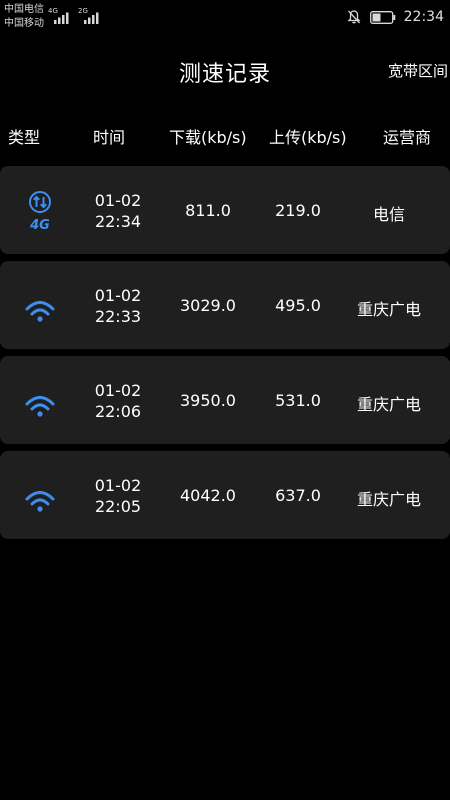 This screenshot has height=800, width=450. I want to click on carrier-1-label: 中国电信, so click(24, 9).